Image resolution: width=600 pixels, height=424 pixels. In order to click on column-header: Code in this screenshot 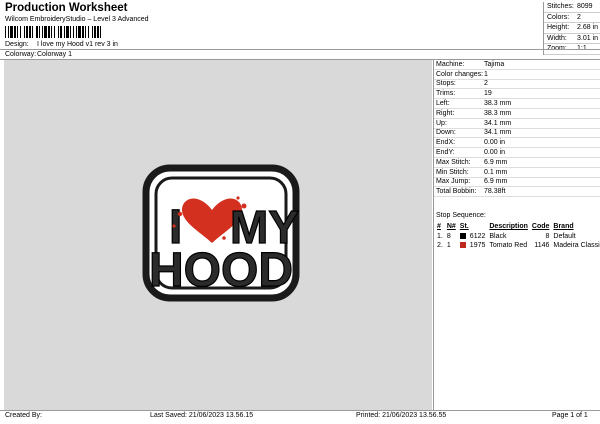, I will do `click(540, 227)`.